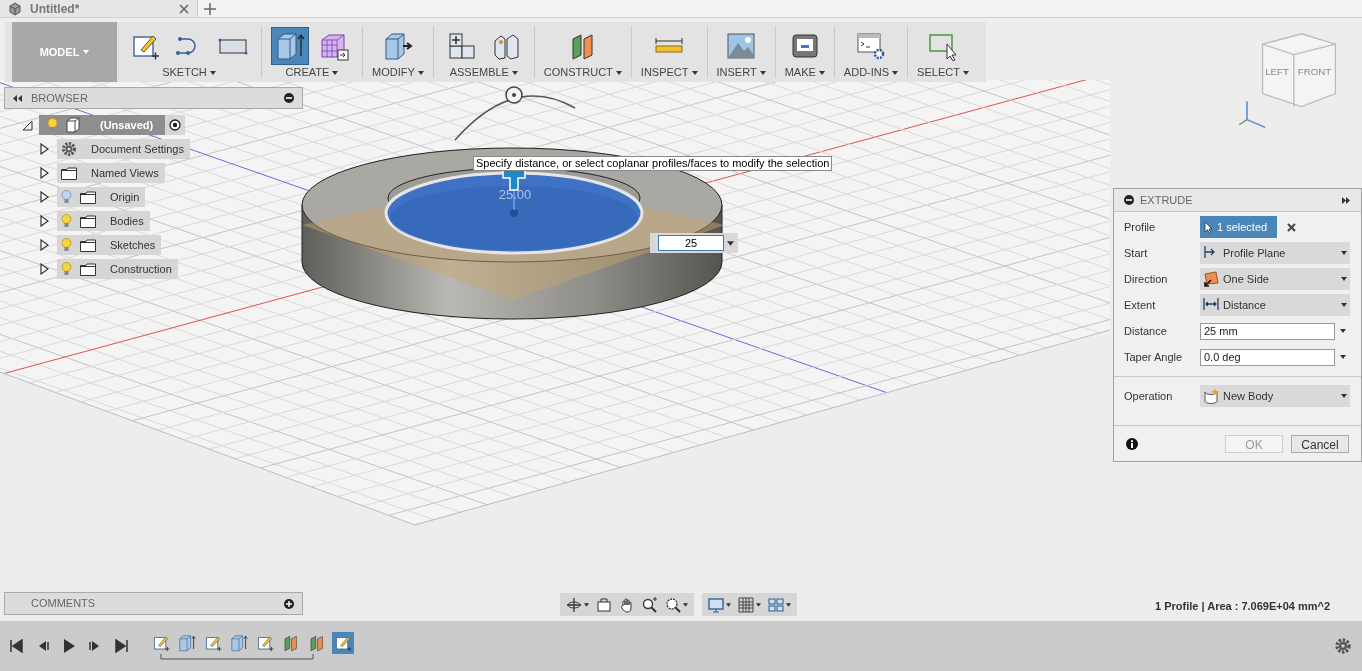  What do you see at coordinates (871, 72) in the screenshot?
I see `group-menu-button: ADD-INS` at bounding box center [871, 72].